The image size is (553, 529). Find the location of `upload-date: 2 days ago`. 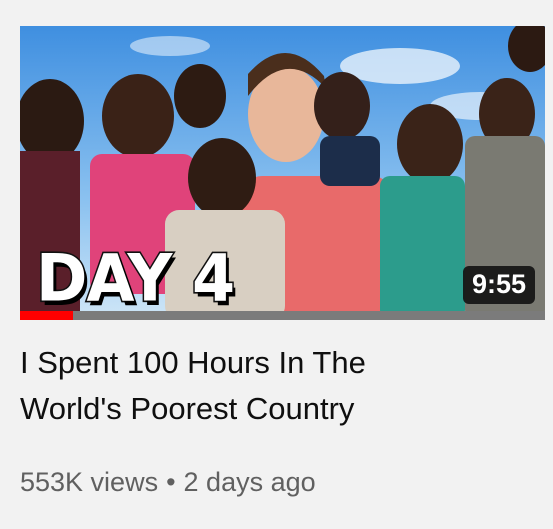

upload-date: 2 days ago is located at coordinates (249, 482).